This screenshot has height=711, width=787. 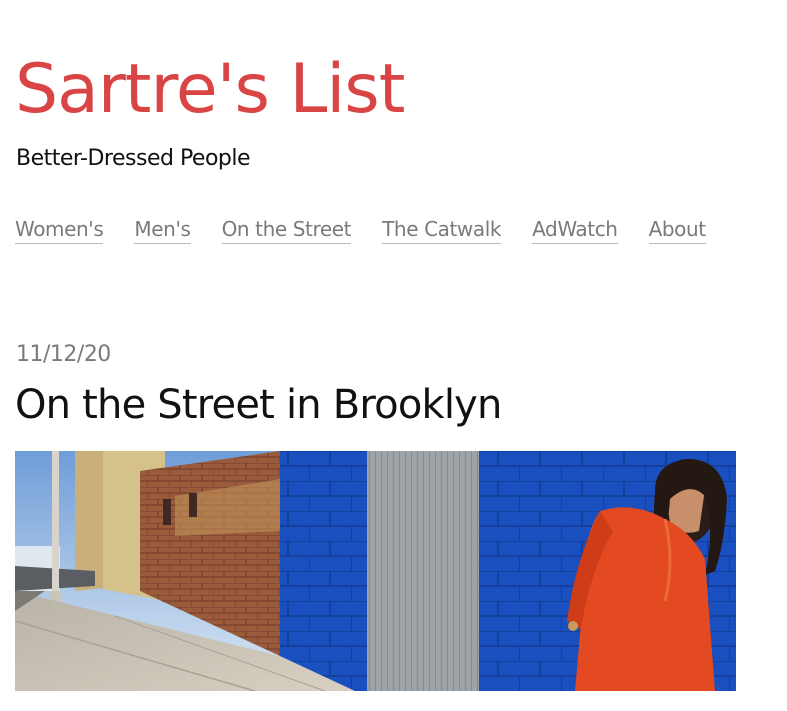 I want to click on nav-link-on-the-street: On the Street, so click(x=286, y=230).